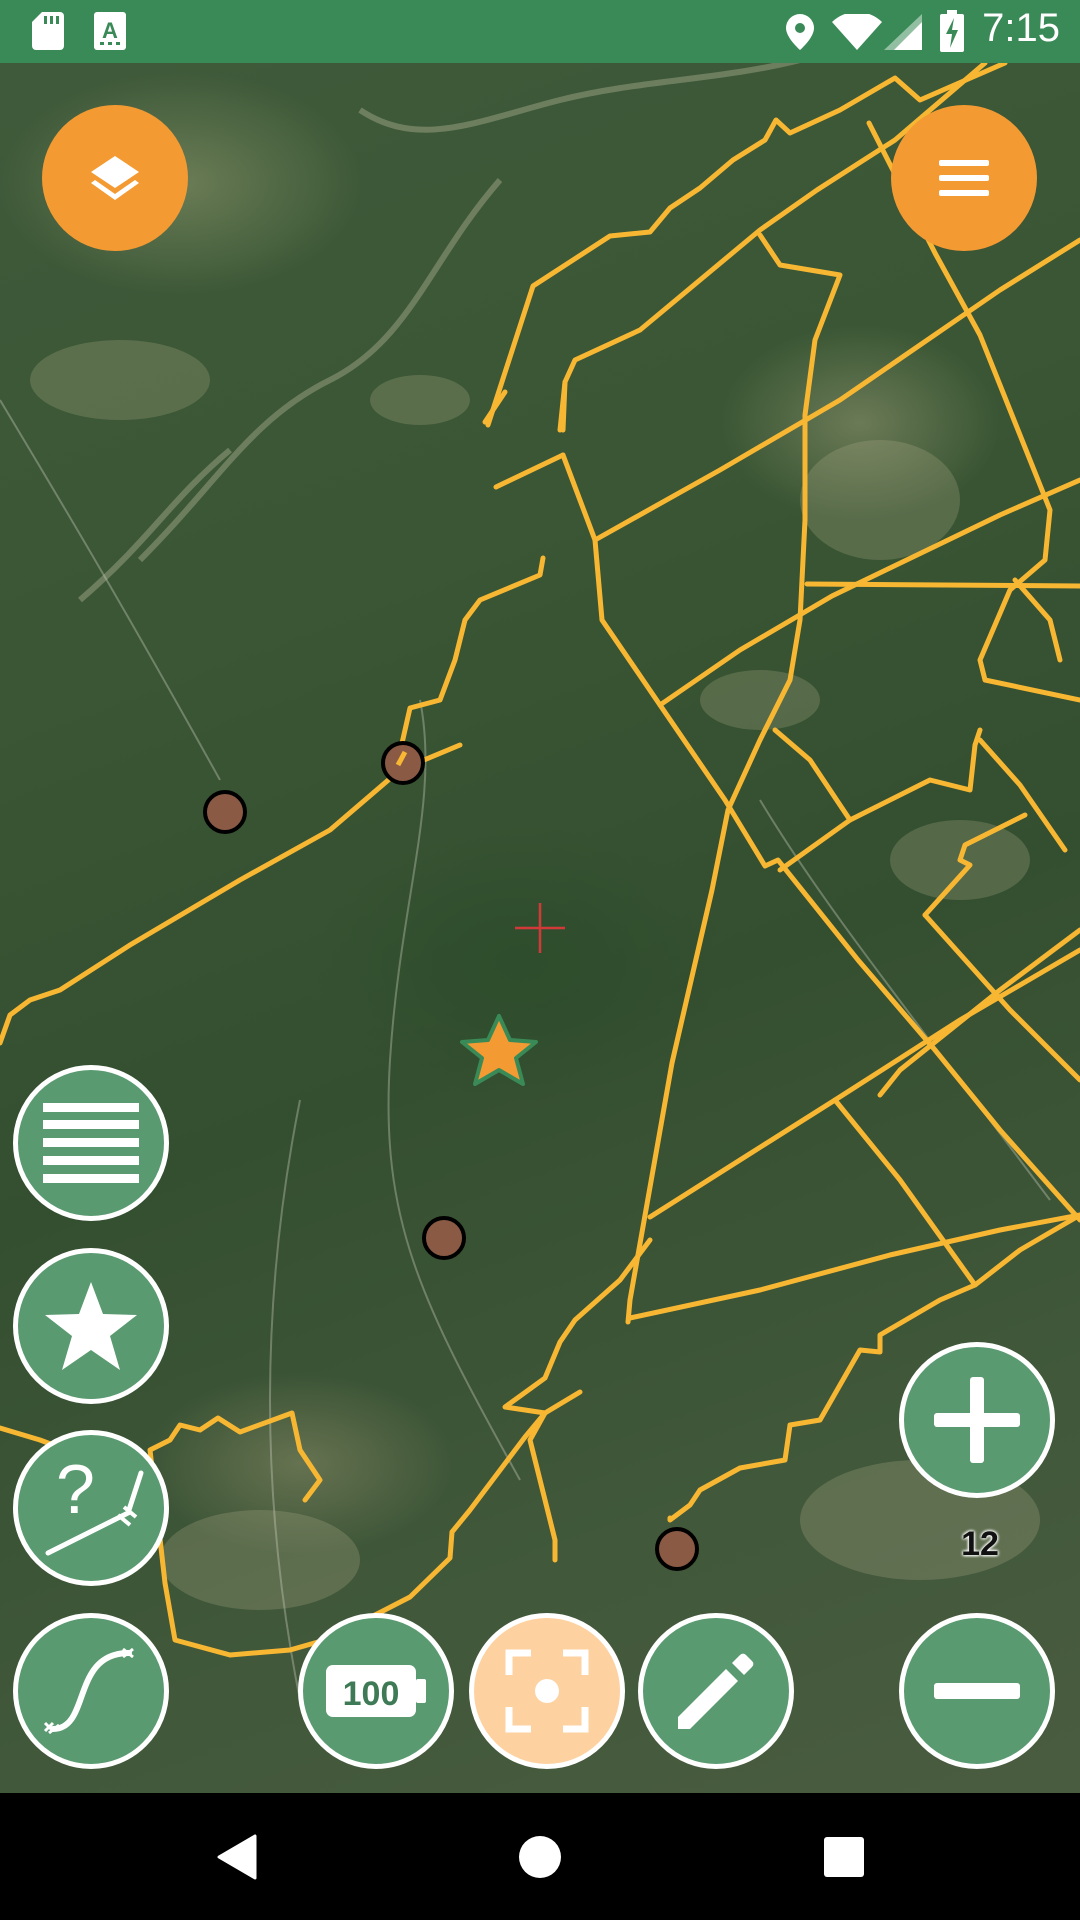  I want to click on menu-button, so click(964, 178).